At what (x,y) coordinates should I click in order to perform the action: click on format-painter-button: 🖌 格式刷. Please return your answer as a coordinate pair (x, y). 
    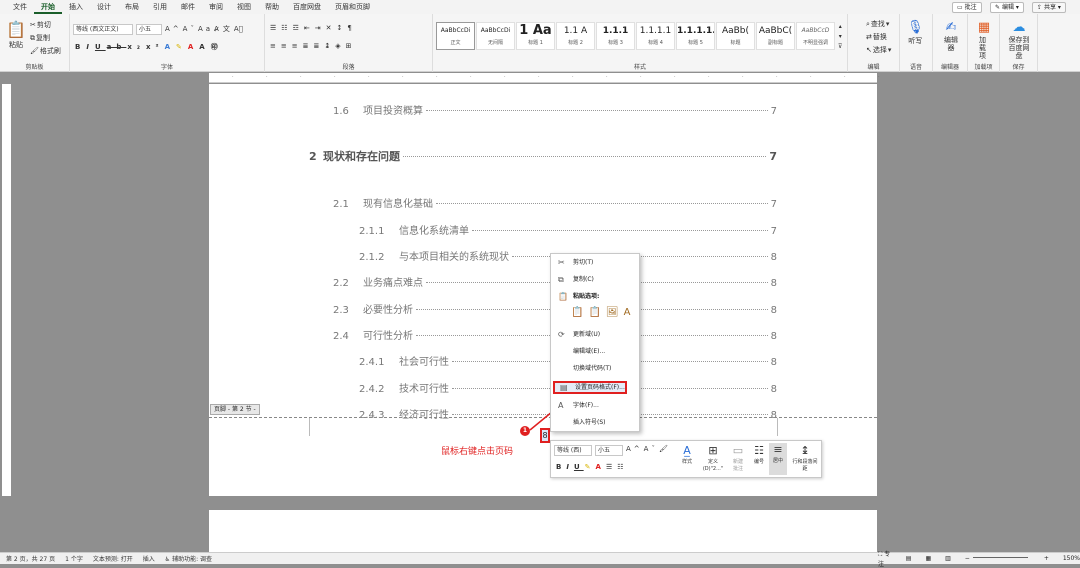
    Looking at the image, I should click on (45, 51).